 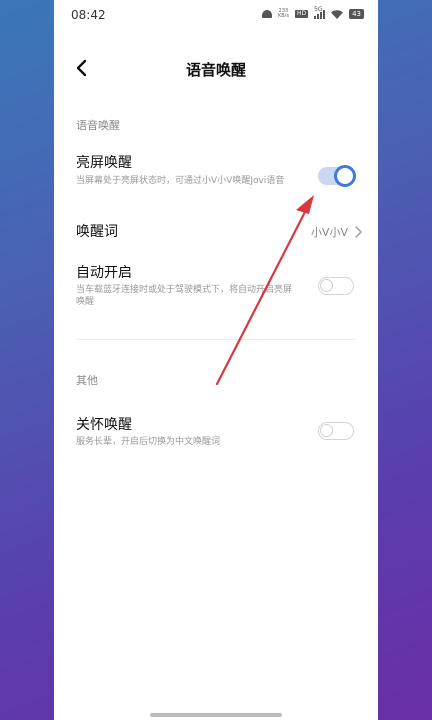 I want to click on setting-description: 当车载蓝牙连接时或处于驾驶模式下，将自动开启亮屏唤醒, so click(x=184, y=296).